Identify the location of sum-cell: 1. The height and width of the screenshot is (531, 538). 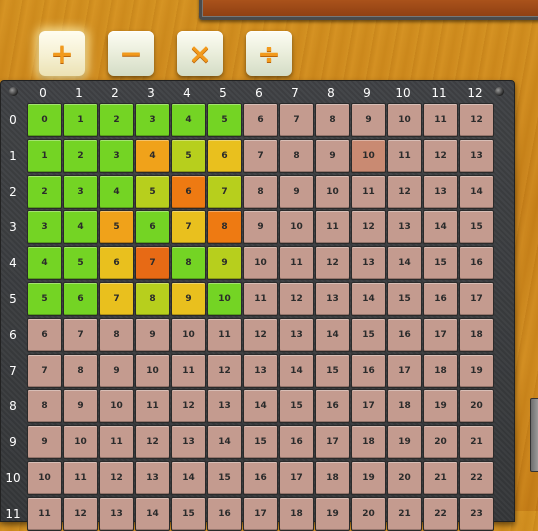
(44, 155).